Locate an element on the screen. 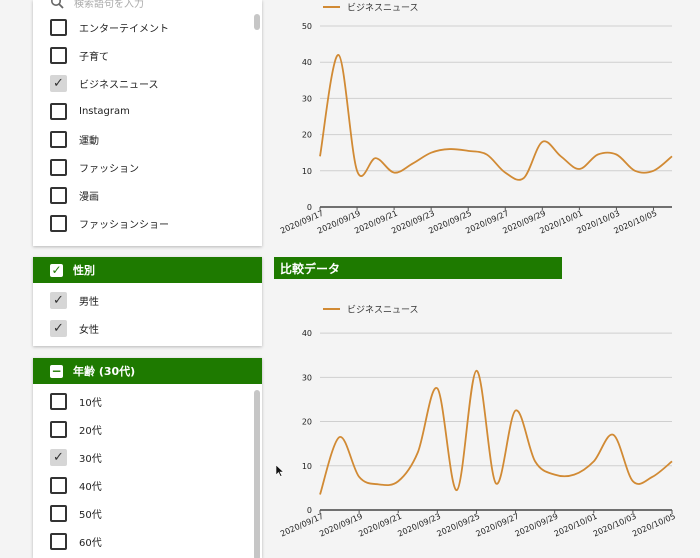  search-row: 検索語句を入力 is located at coordinates (142, 6).